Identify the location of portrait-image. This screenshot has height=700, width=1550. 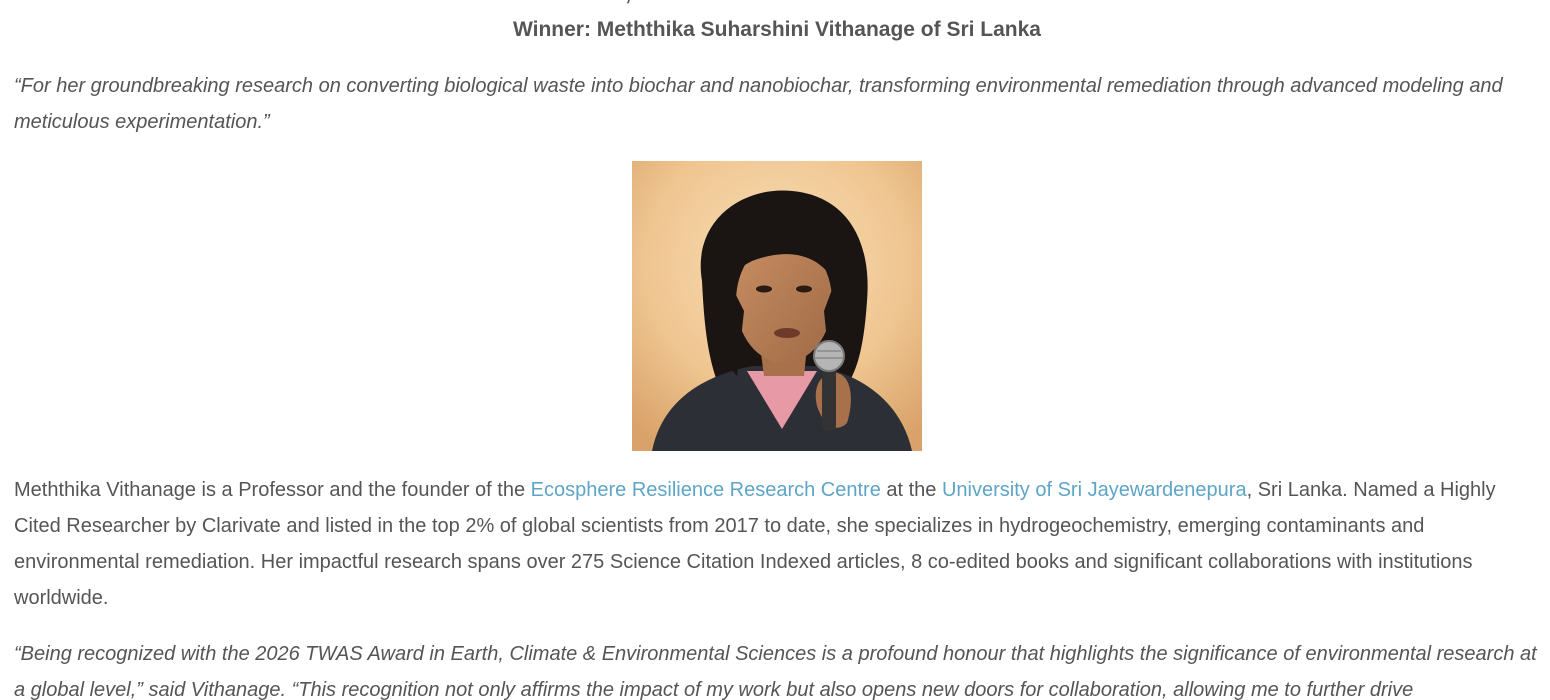
(777, 306).